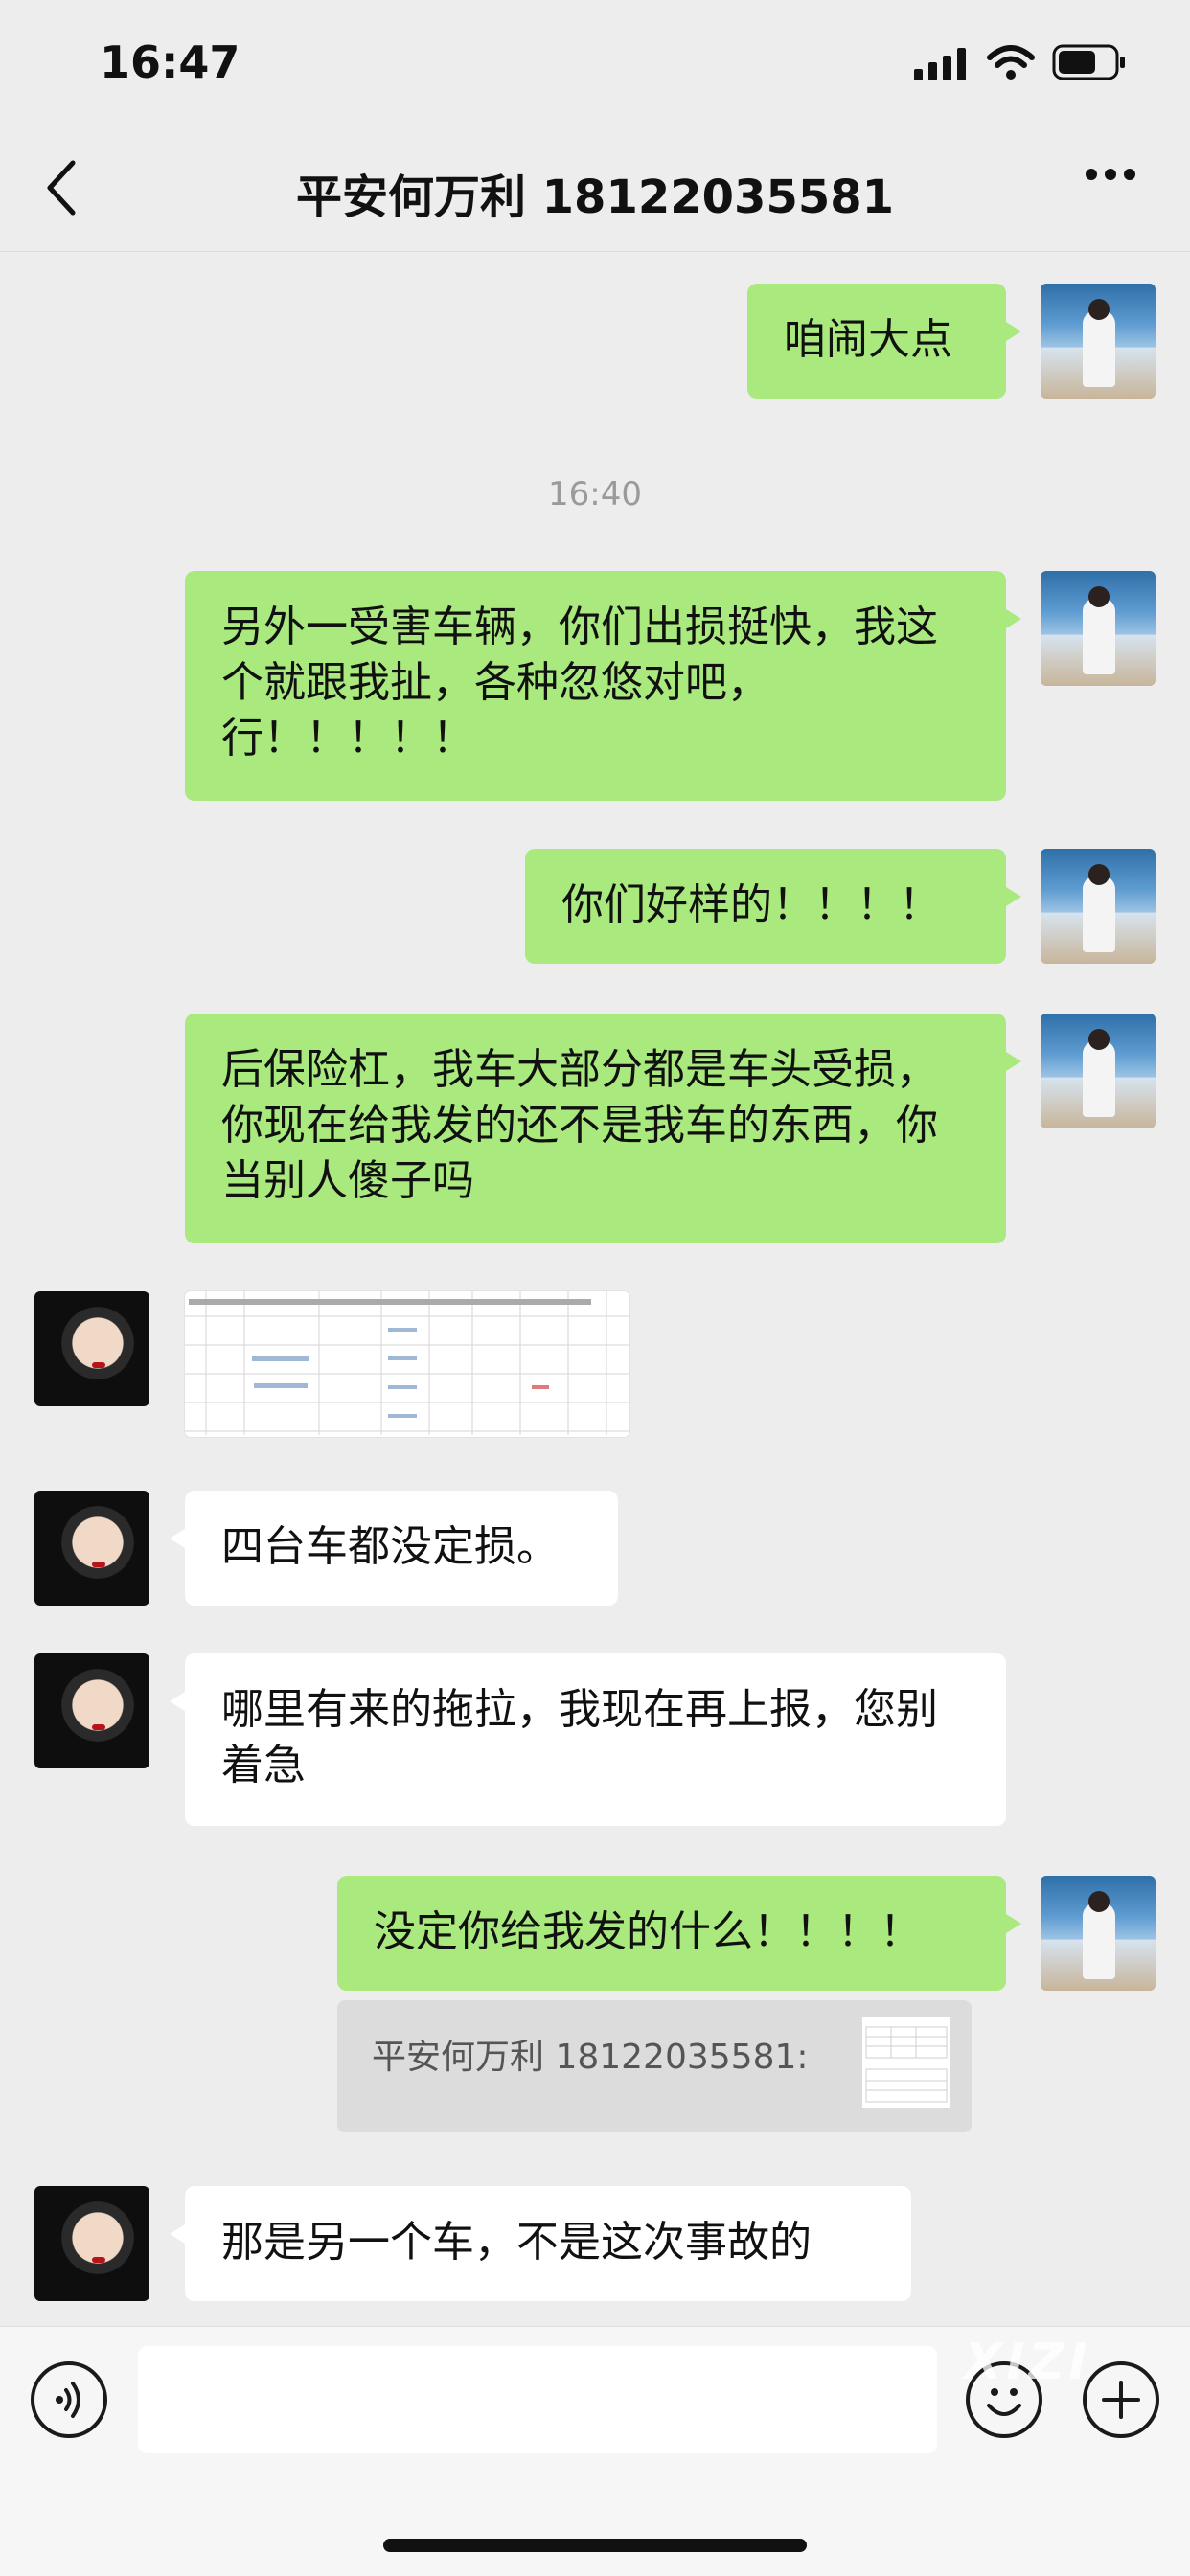  What do you see at coordinates (590, 2058) in the screenshot?
I see `quoted-reply-text: 平安何万利 18122035581:` at bounding box center [590, 2058].